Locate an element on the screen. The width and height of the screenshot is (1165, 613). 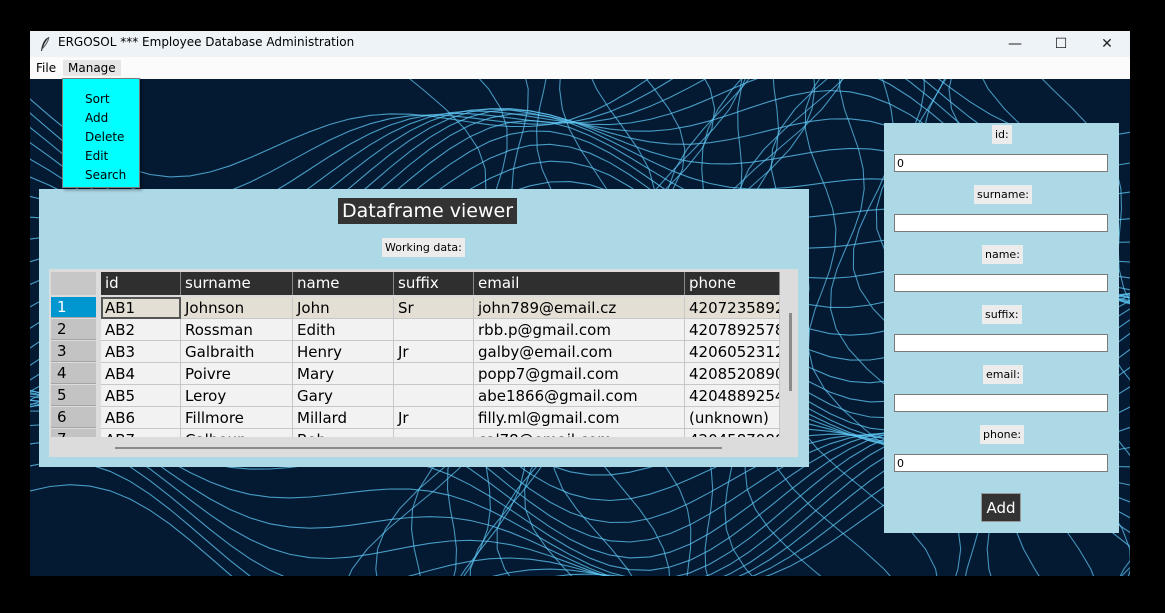
table-cell-phone: 4204587080 is located at coordinates (732, 433).